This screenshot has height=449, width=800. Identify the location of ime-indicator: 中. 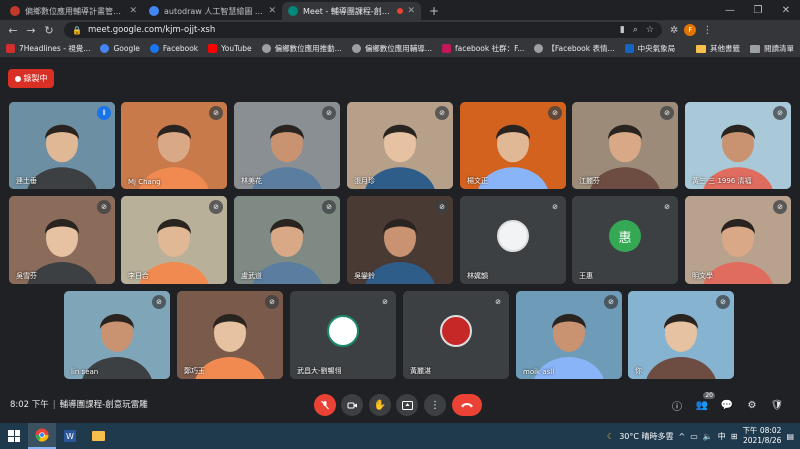
(722, 436).